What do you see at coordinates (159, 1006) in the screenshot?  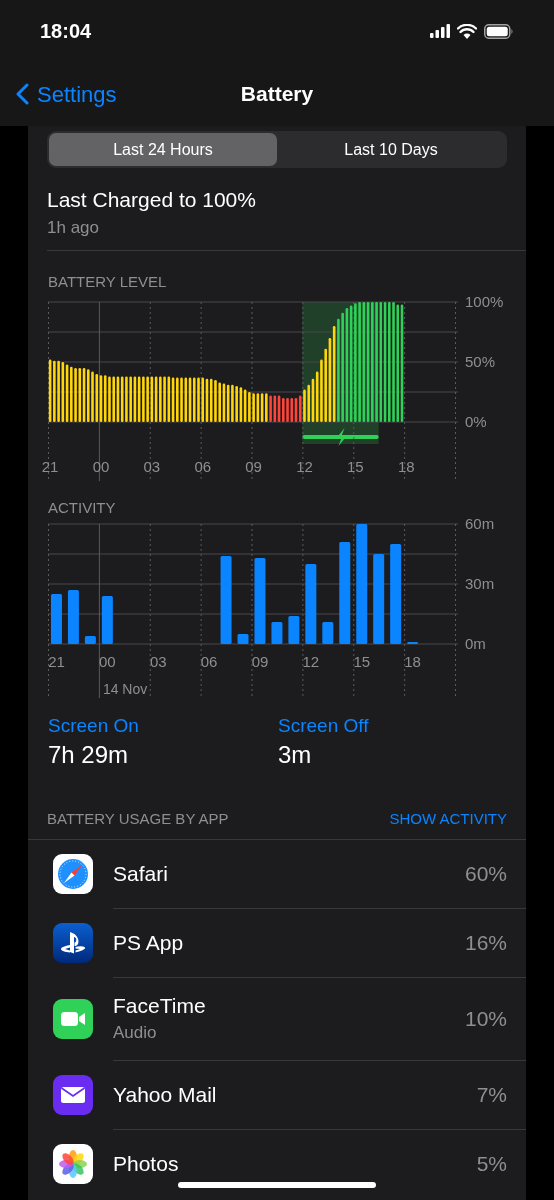 I see `app-name: FaceTime` at bounding box center [159, 1006].